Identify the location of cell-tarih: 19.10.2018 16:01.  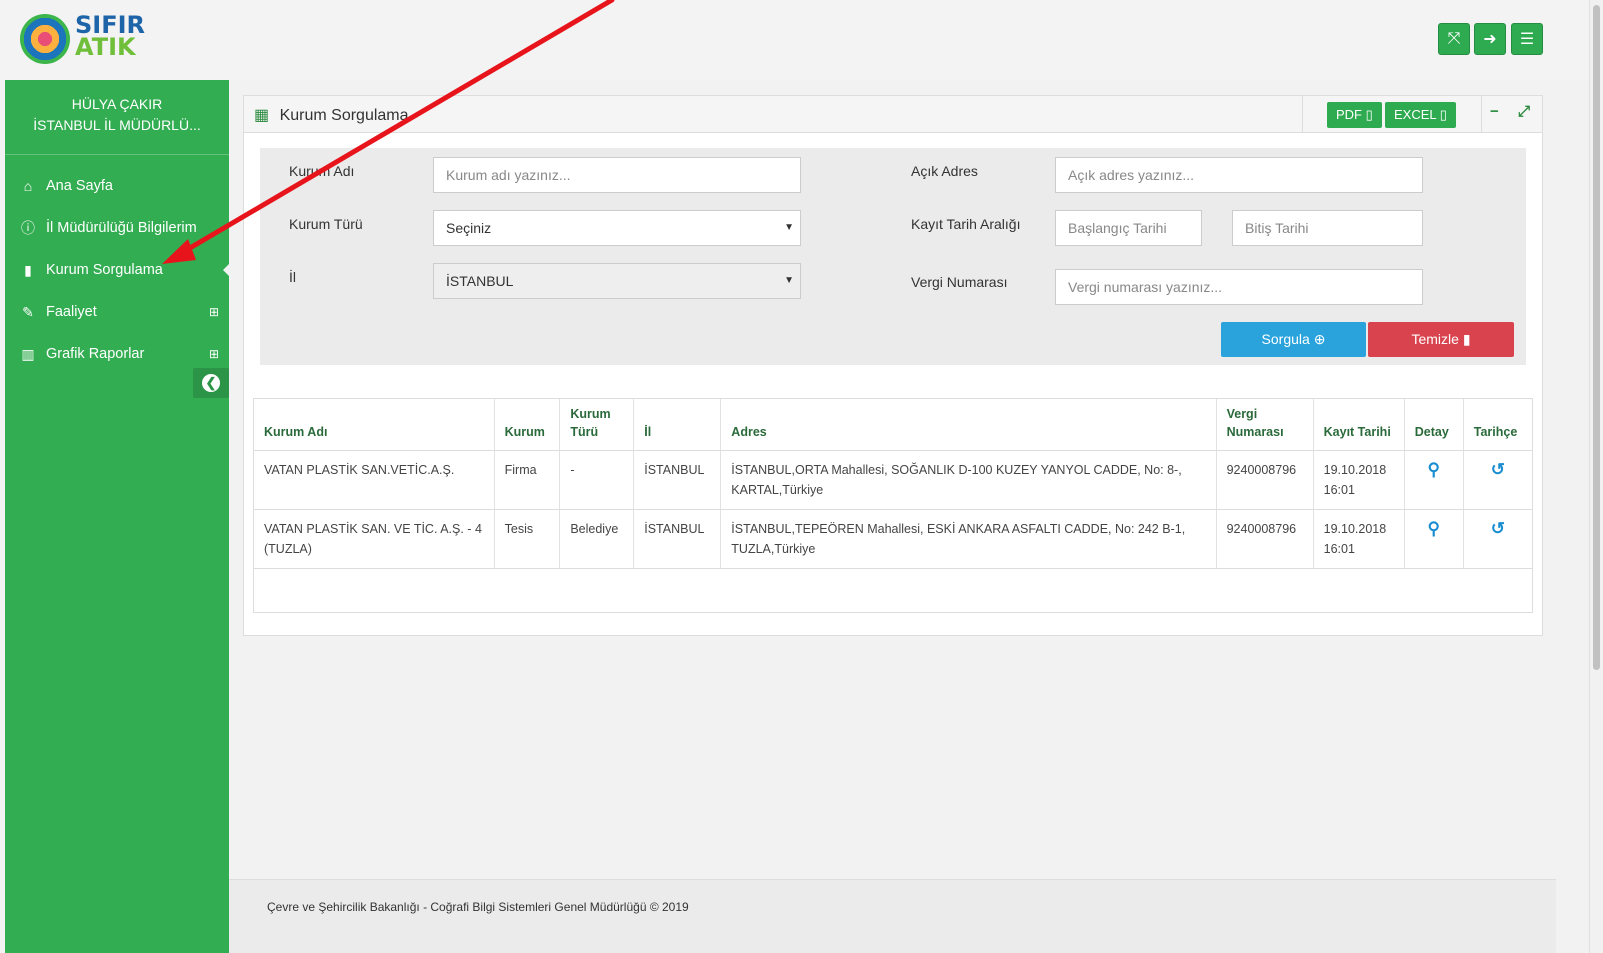
(1358, 480).